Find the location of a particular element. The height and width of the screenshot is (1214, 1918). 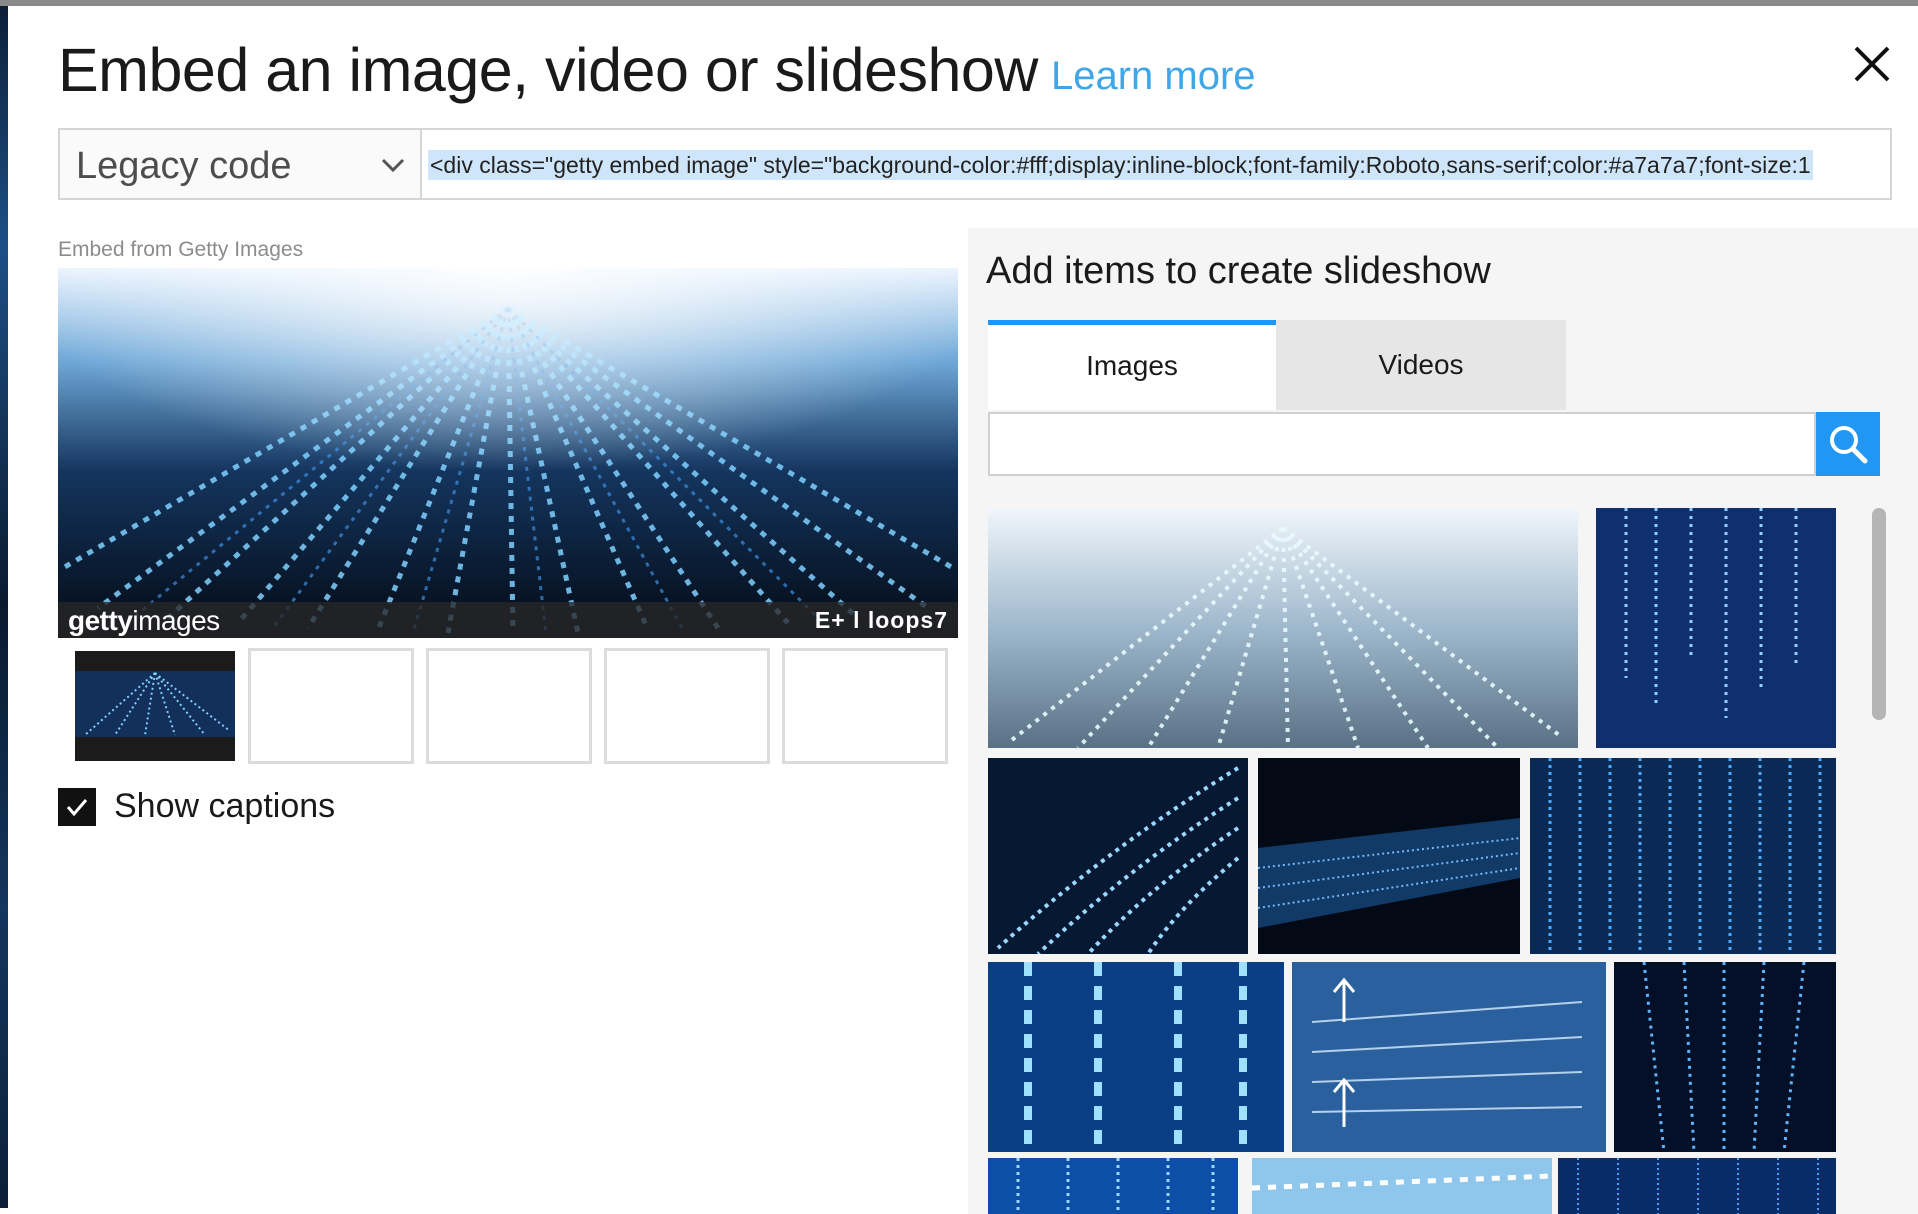

show-captions-checkbox is located at coordinates (77, 807).